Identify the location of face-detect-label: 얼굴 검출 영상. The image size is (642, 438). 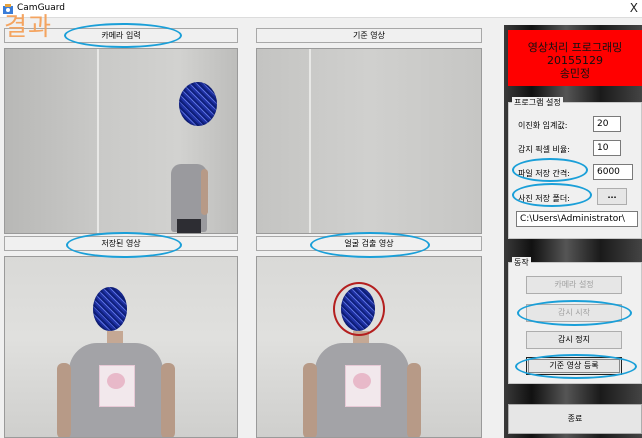
(369, 243).